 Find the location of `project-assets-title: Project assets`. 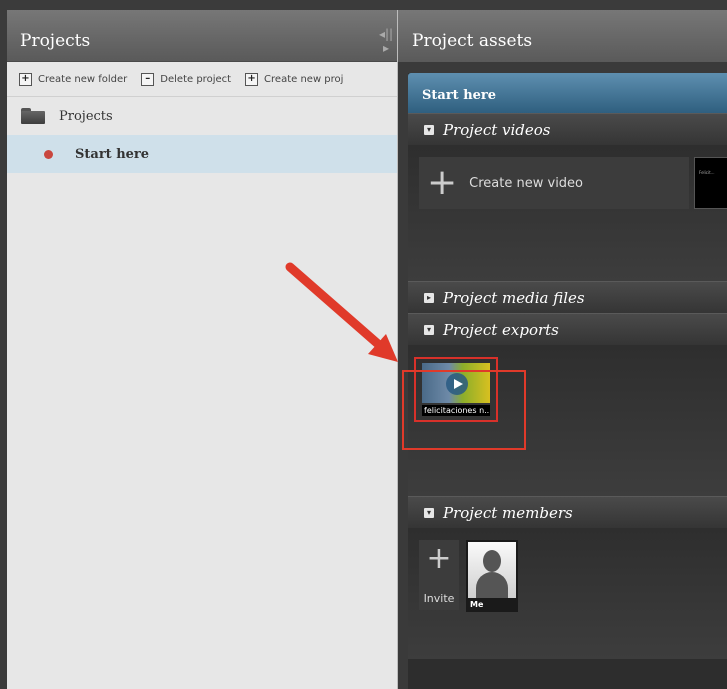

project-assets-title: Project assets is located at coordinates (562, 36).